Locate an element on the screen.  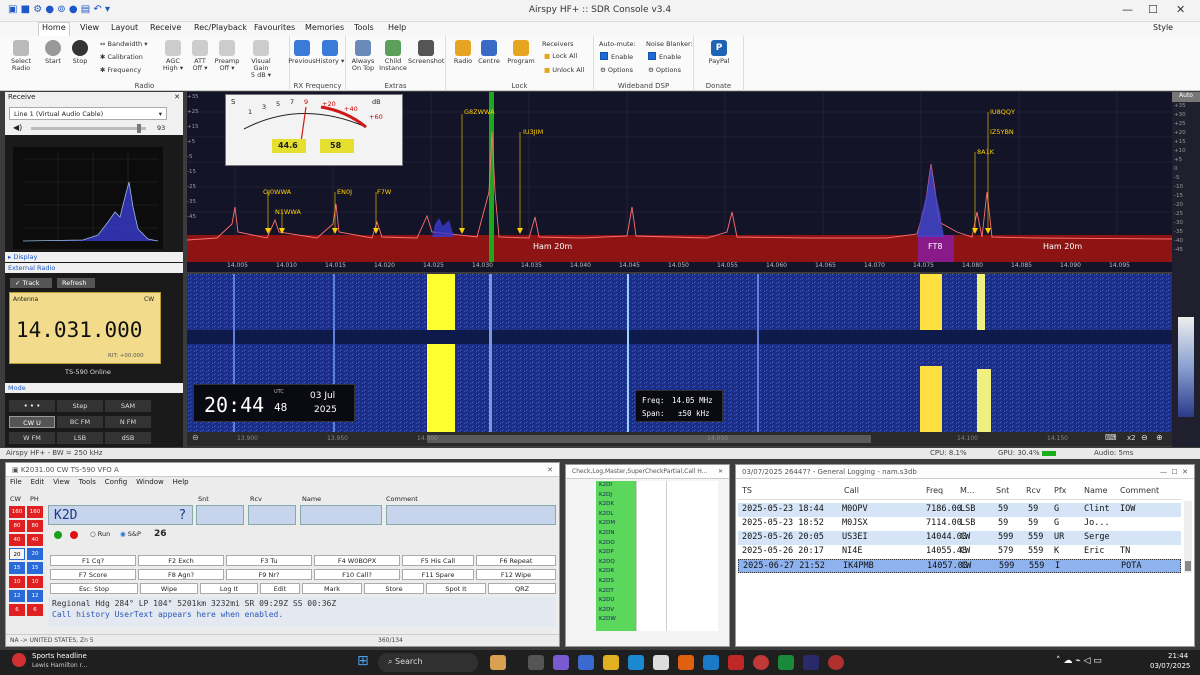
unlock-all-button: ■ Unlock All is located at coordinates (564, 70).